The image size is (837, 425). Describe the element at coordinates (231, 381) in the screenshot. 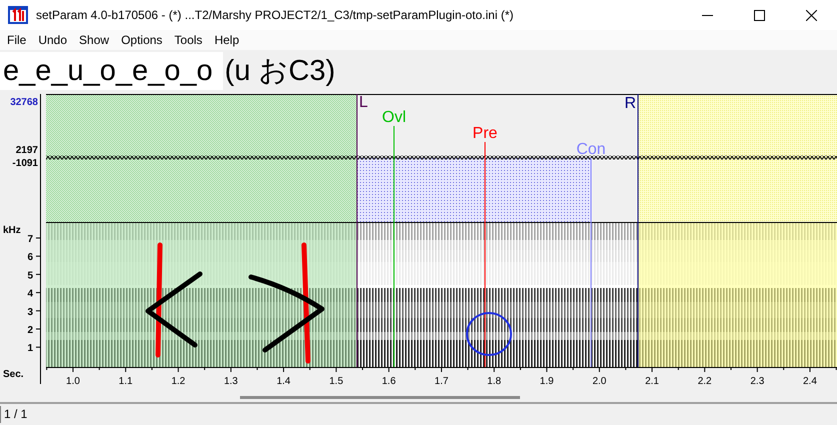

I see `time-label: 1.3` at that location.